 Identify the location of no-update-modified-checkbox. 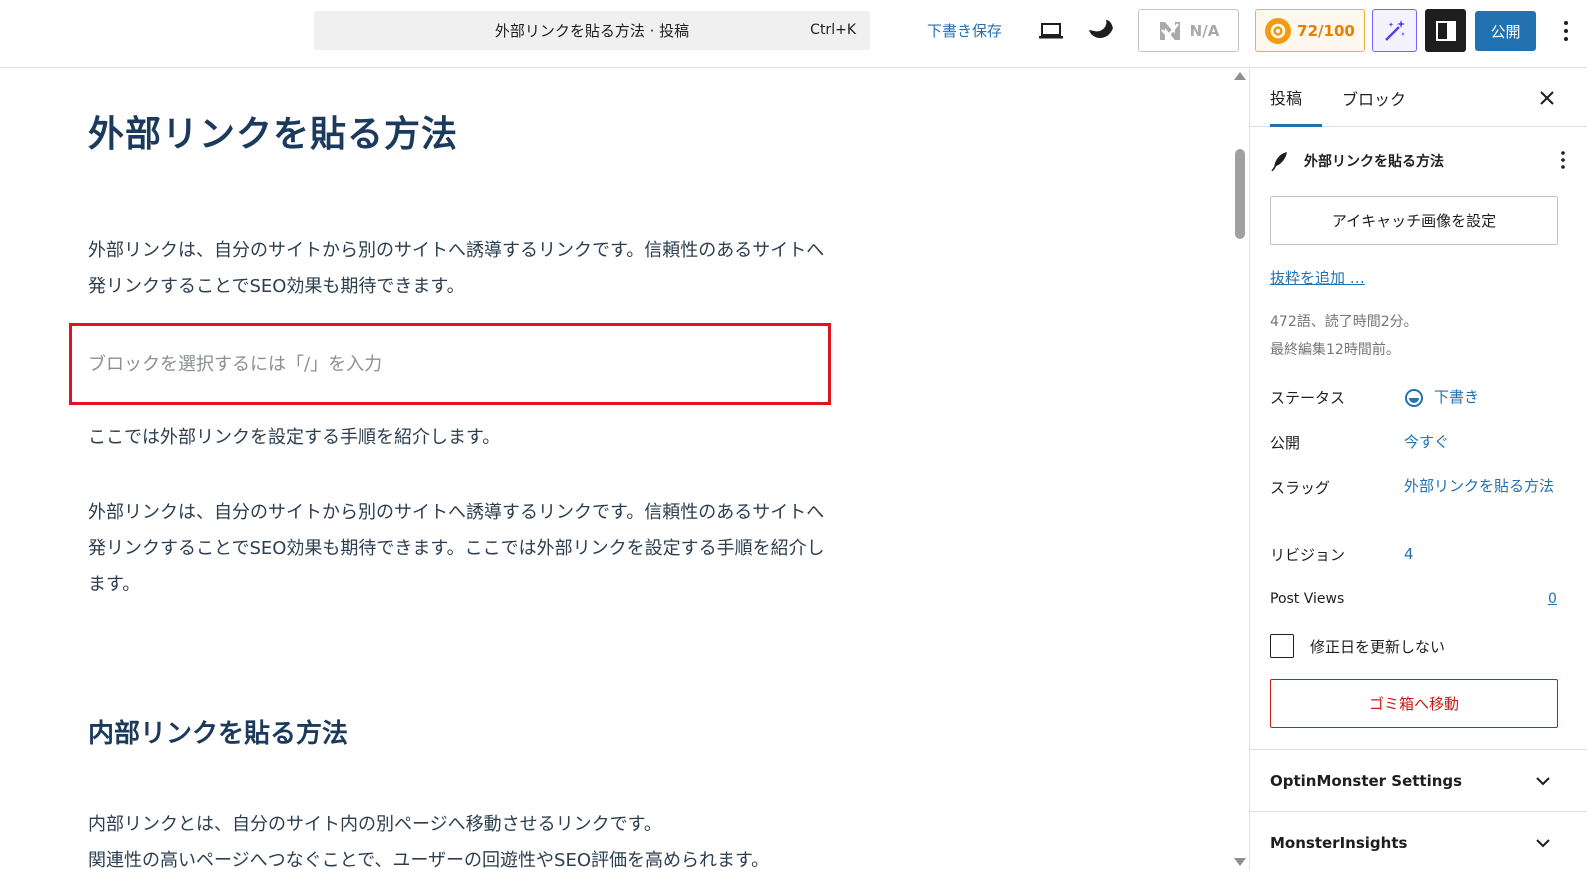
(1282, 646).